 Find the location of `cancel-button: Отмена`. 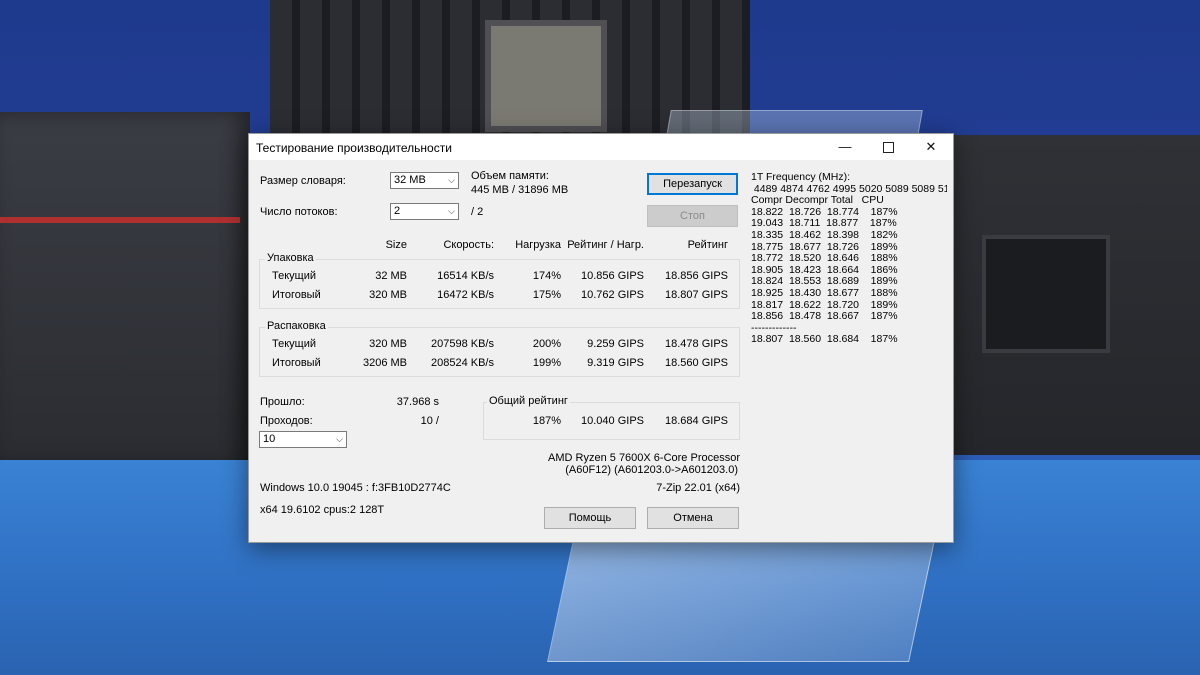

cancel-button: Отмена is located at coordinates (693, 518).